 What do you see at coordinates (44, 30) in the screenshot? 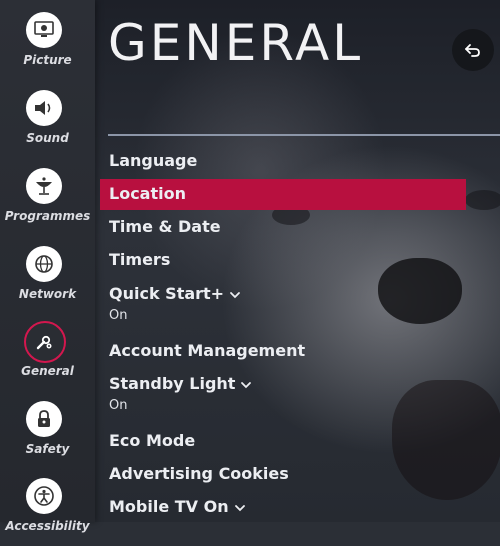
I see `picture-icon` at bounding box center [44, 30].